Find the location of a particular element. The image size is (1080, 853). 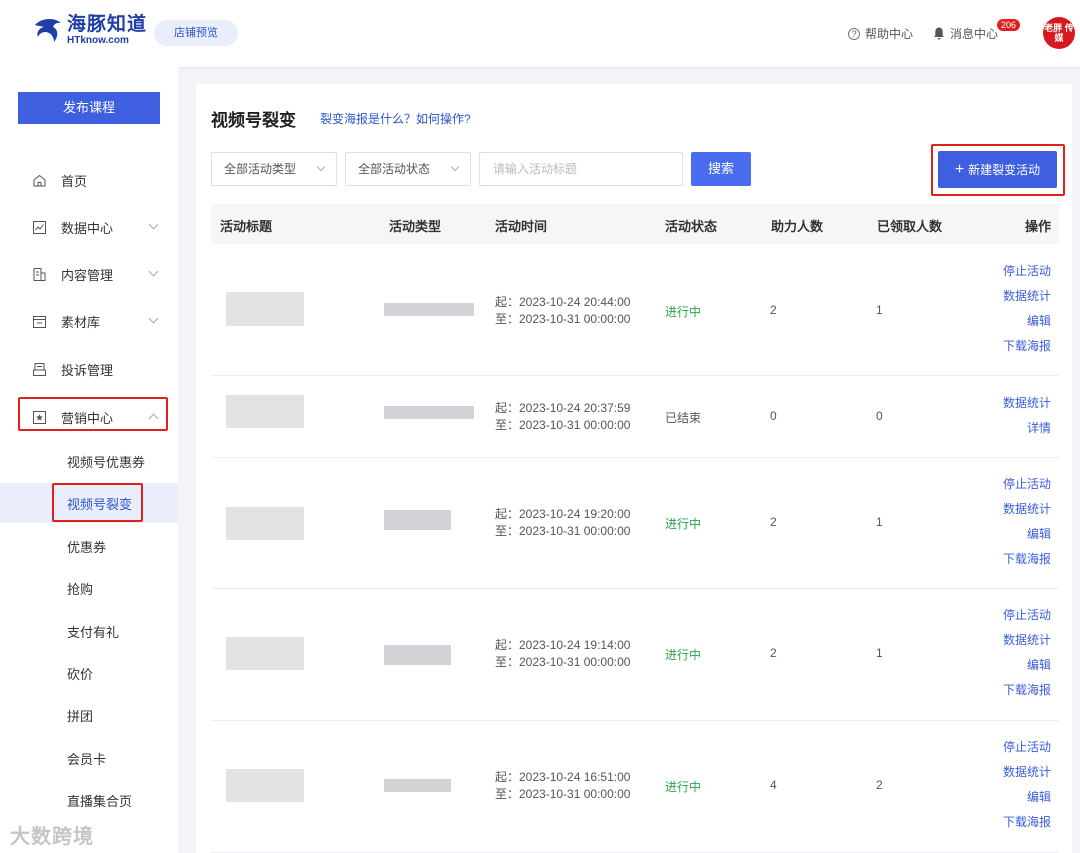

sidebar-sub-item-member-card: 会员卡 is located at coordinates (89, 758).